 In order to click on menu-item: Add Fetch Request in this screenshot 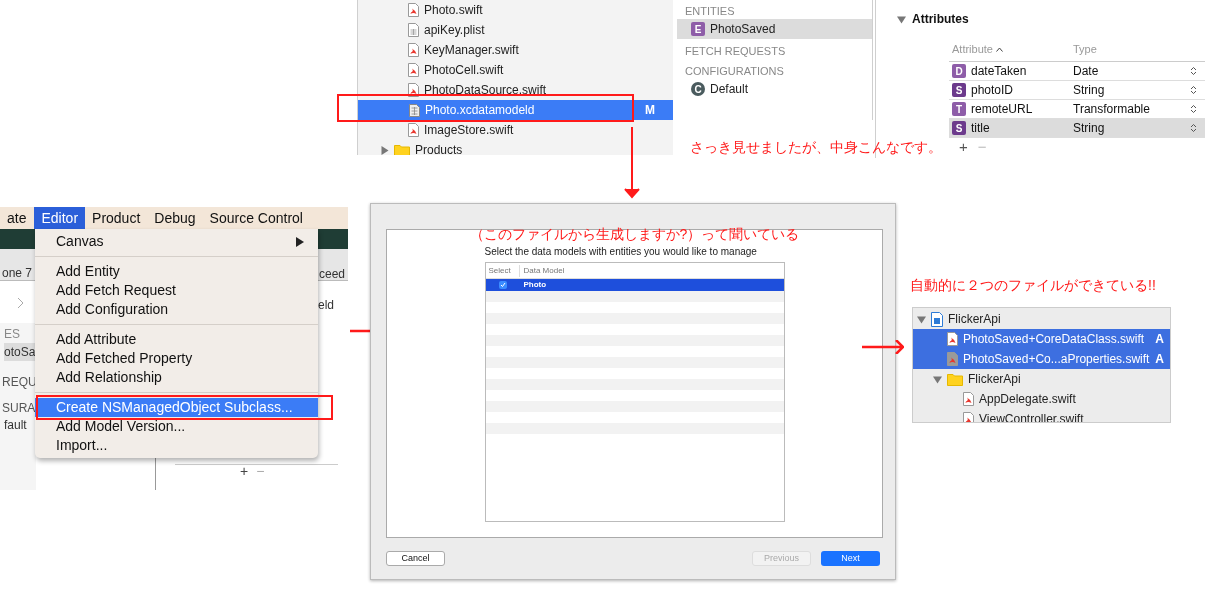, I will do `click(176, 290)`.